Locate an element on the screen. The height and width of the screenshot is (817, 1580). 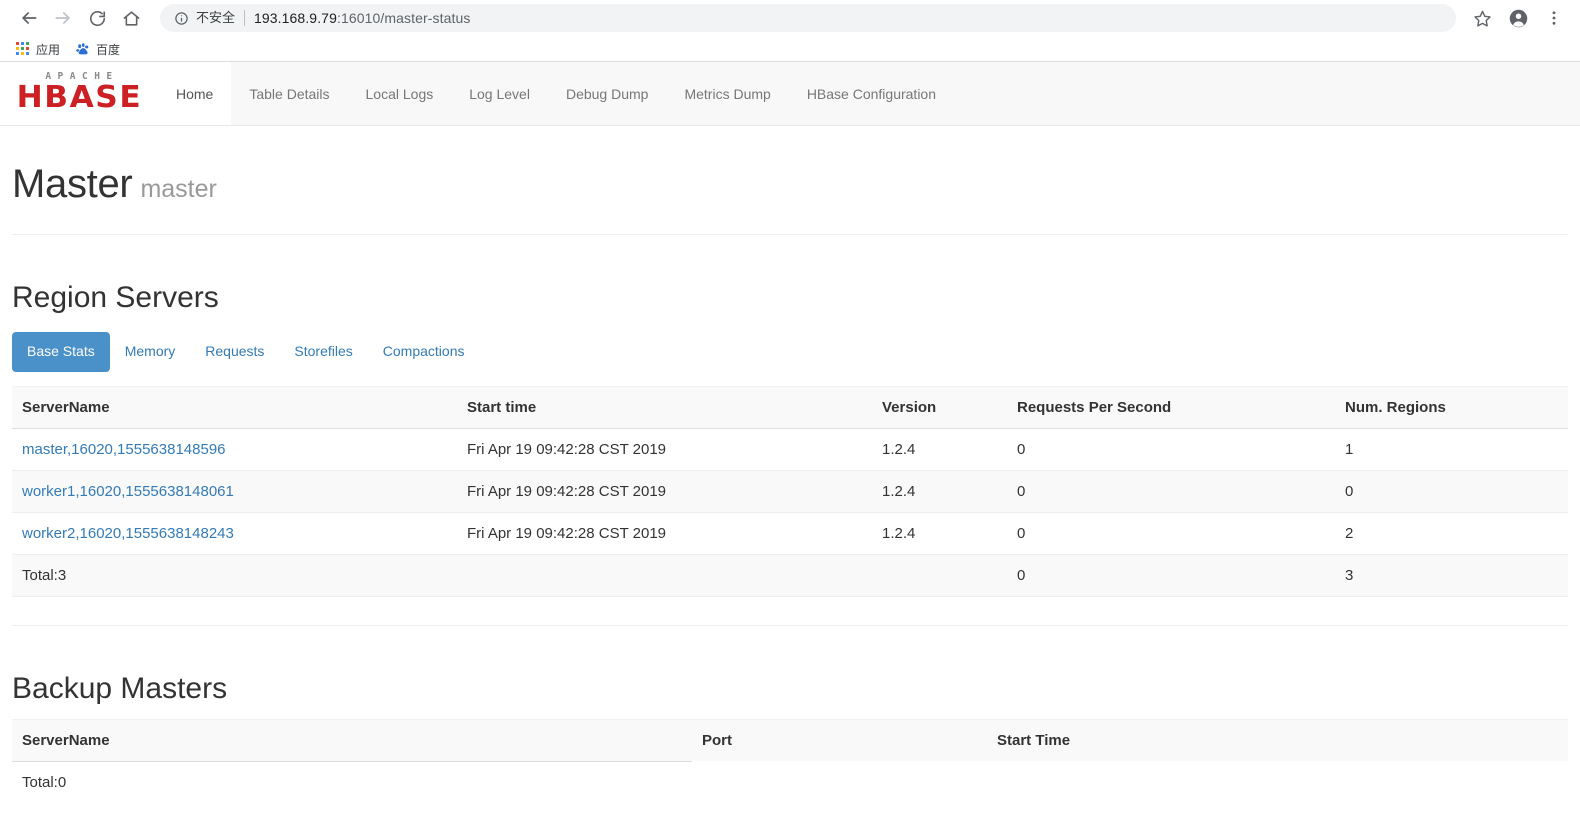
browser-toolbar: 不安全 193.168.9.79:16010/master-status is located at coordinates (790, 18).